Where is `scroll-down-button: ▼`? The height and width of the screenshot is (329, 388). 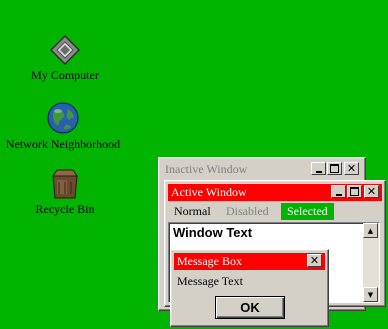
scroll-down-button: ▼ is located at coordinates (370, 294).